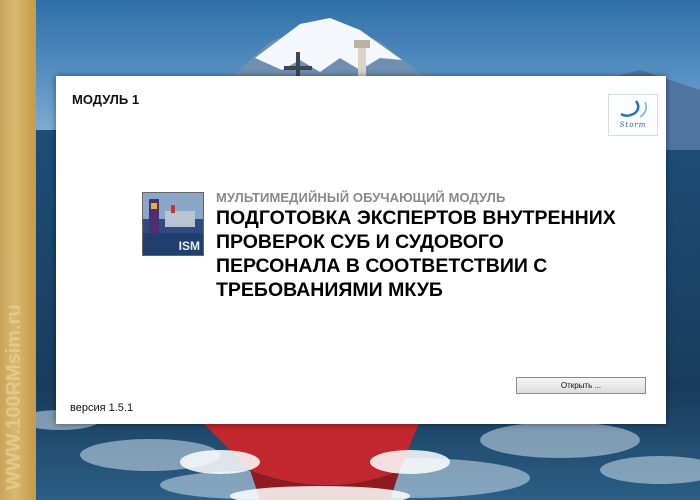 The image size is (700, 500). I want to click on course-title-line: ПРОВЕРОК СУБ И СУДОВОГО, so click(360, 242).